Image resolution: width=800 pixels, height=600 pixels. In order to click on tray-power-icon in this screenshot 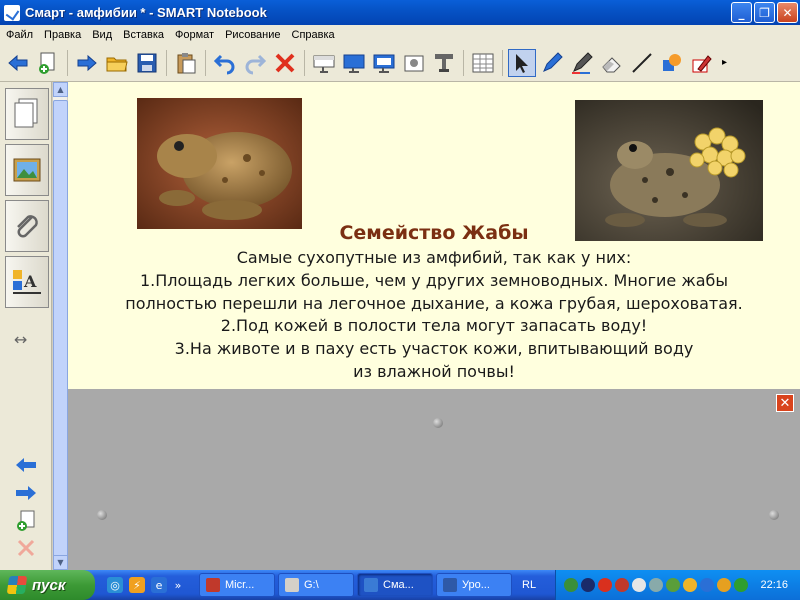, I will do `click(690, 585)`.